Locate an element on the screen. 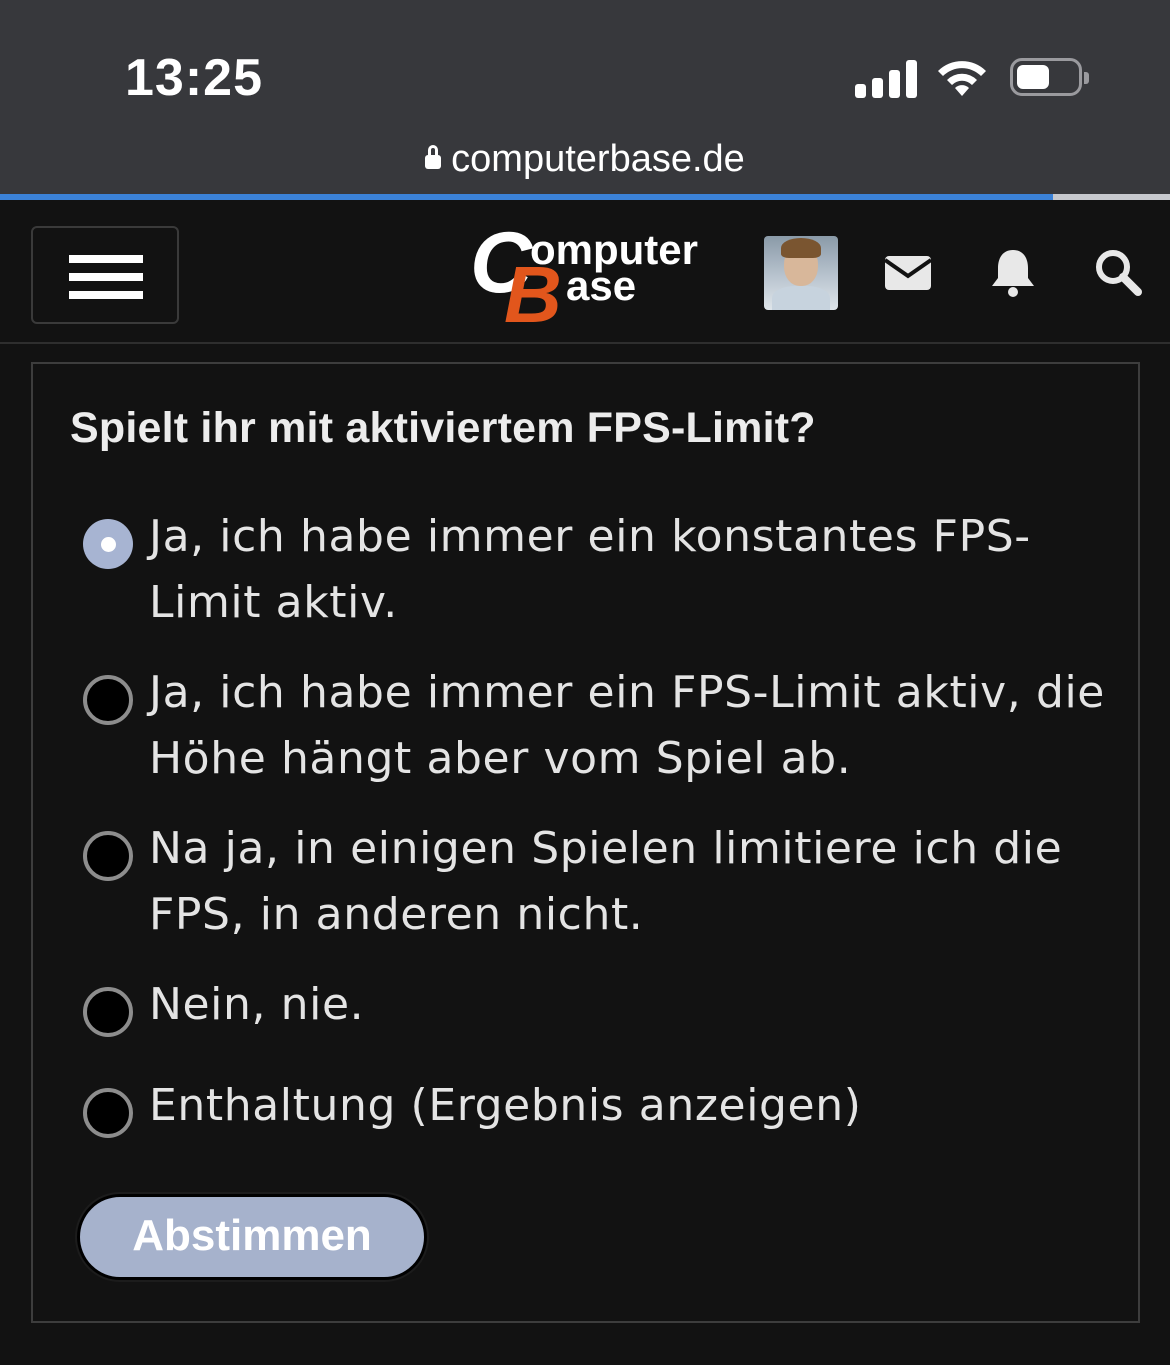  address-bar: computerbase.de is located at coordinates (585, 159).